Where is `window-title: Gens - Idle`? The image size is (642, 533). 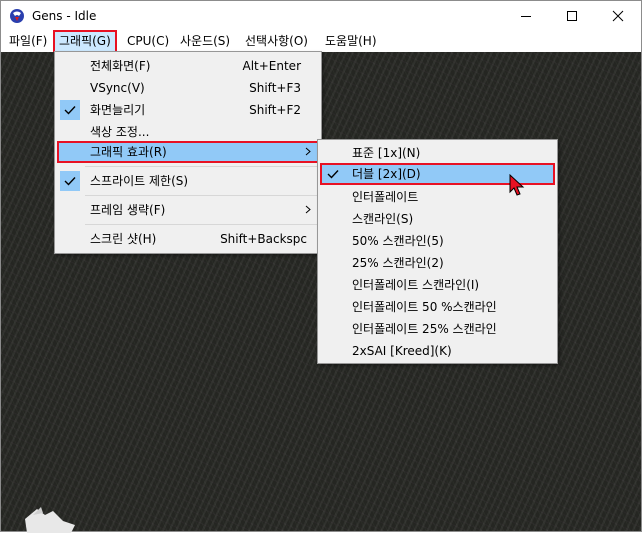 window-title: Gens - Idle is located at coordinates (64, 16).